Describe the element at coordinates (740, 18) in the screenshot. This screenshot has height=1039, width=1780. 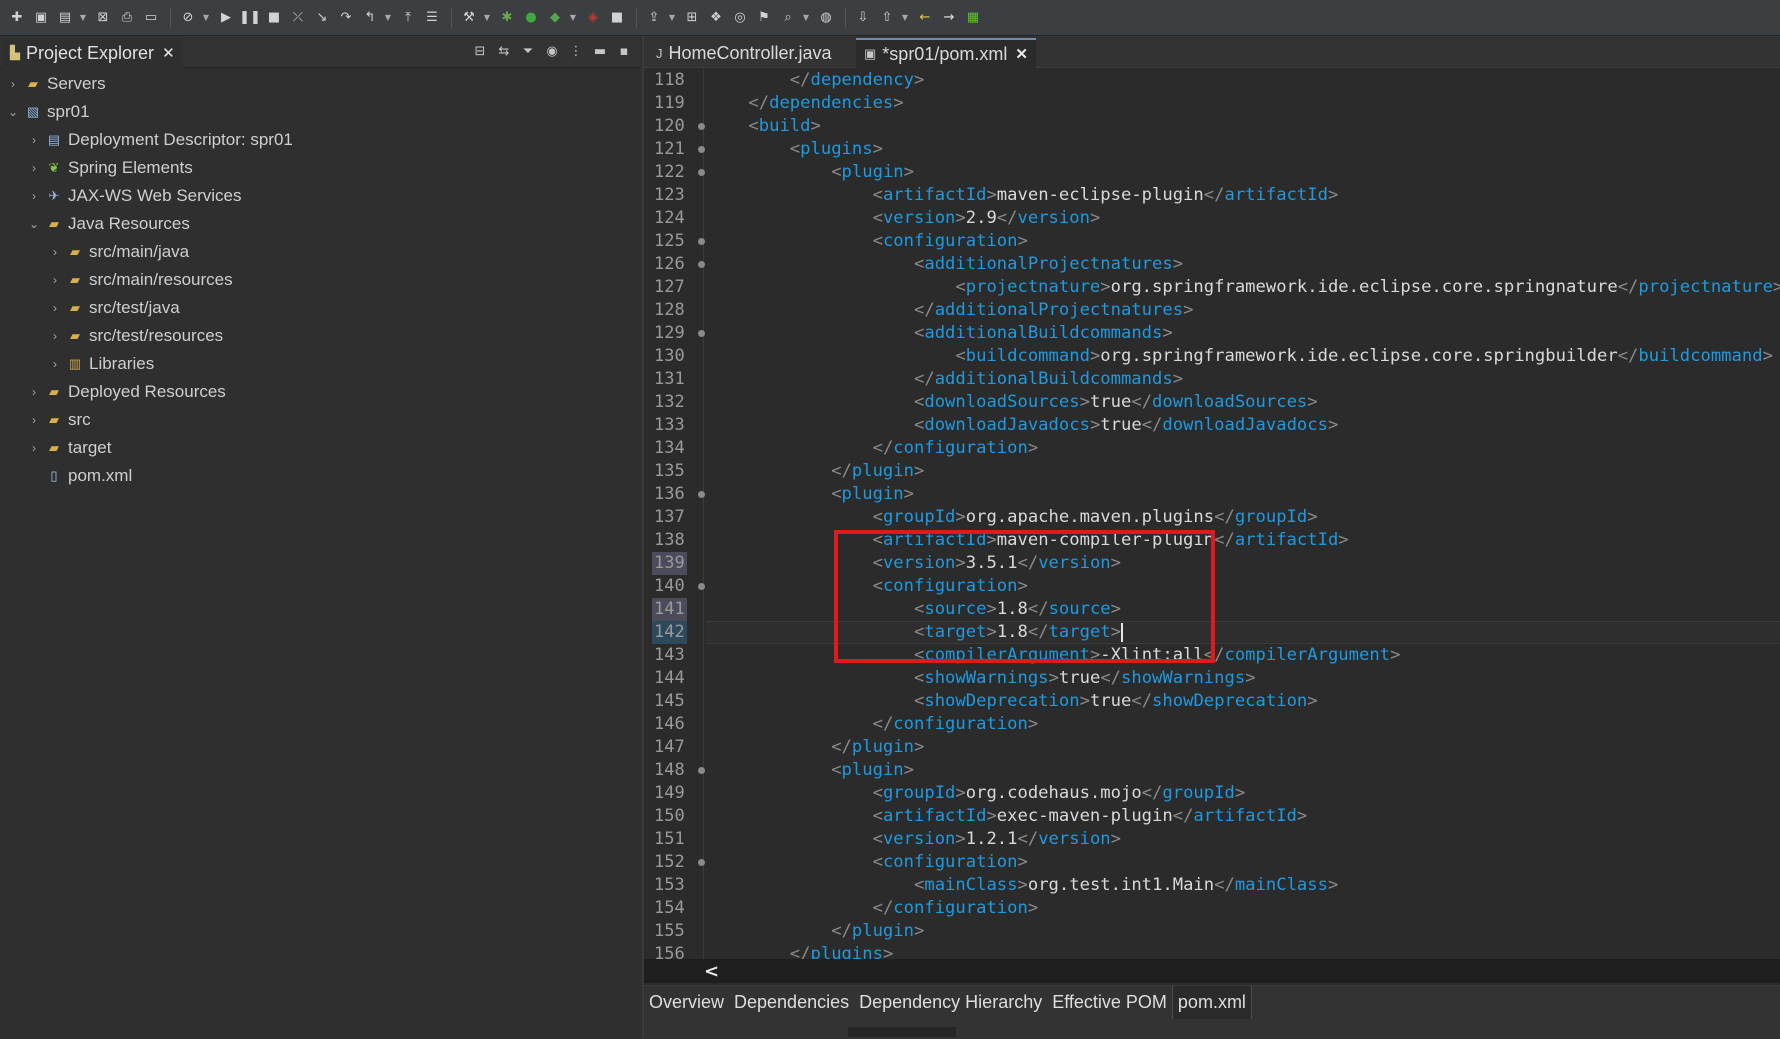
I see `open-type-icon: ◎` at that location.